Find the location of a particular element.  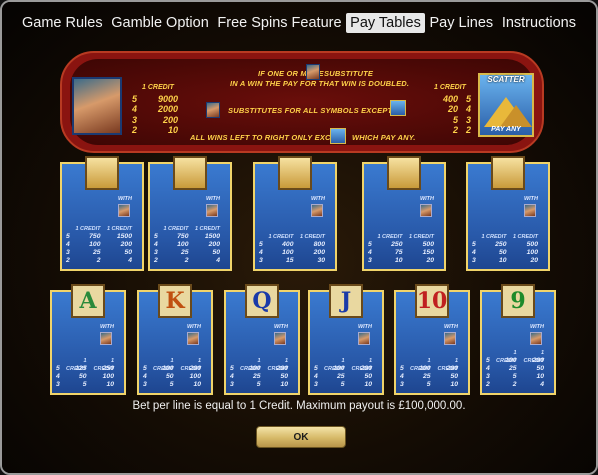

scatter-pay-row: 53 is located at coordinates (452, 120).